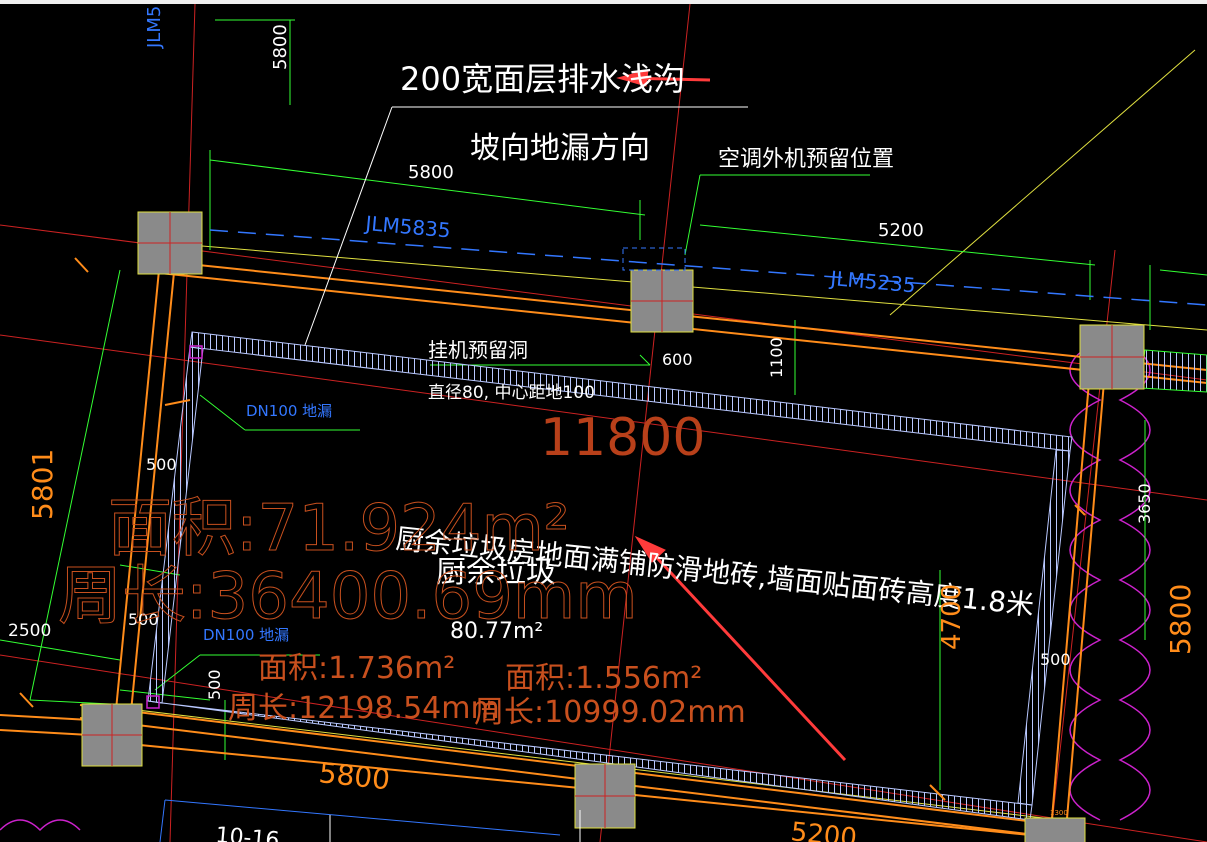  I want to click on dim-5800-top: 5800, so click(280, 47).